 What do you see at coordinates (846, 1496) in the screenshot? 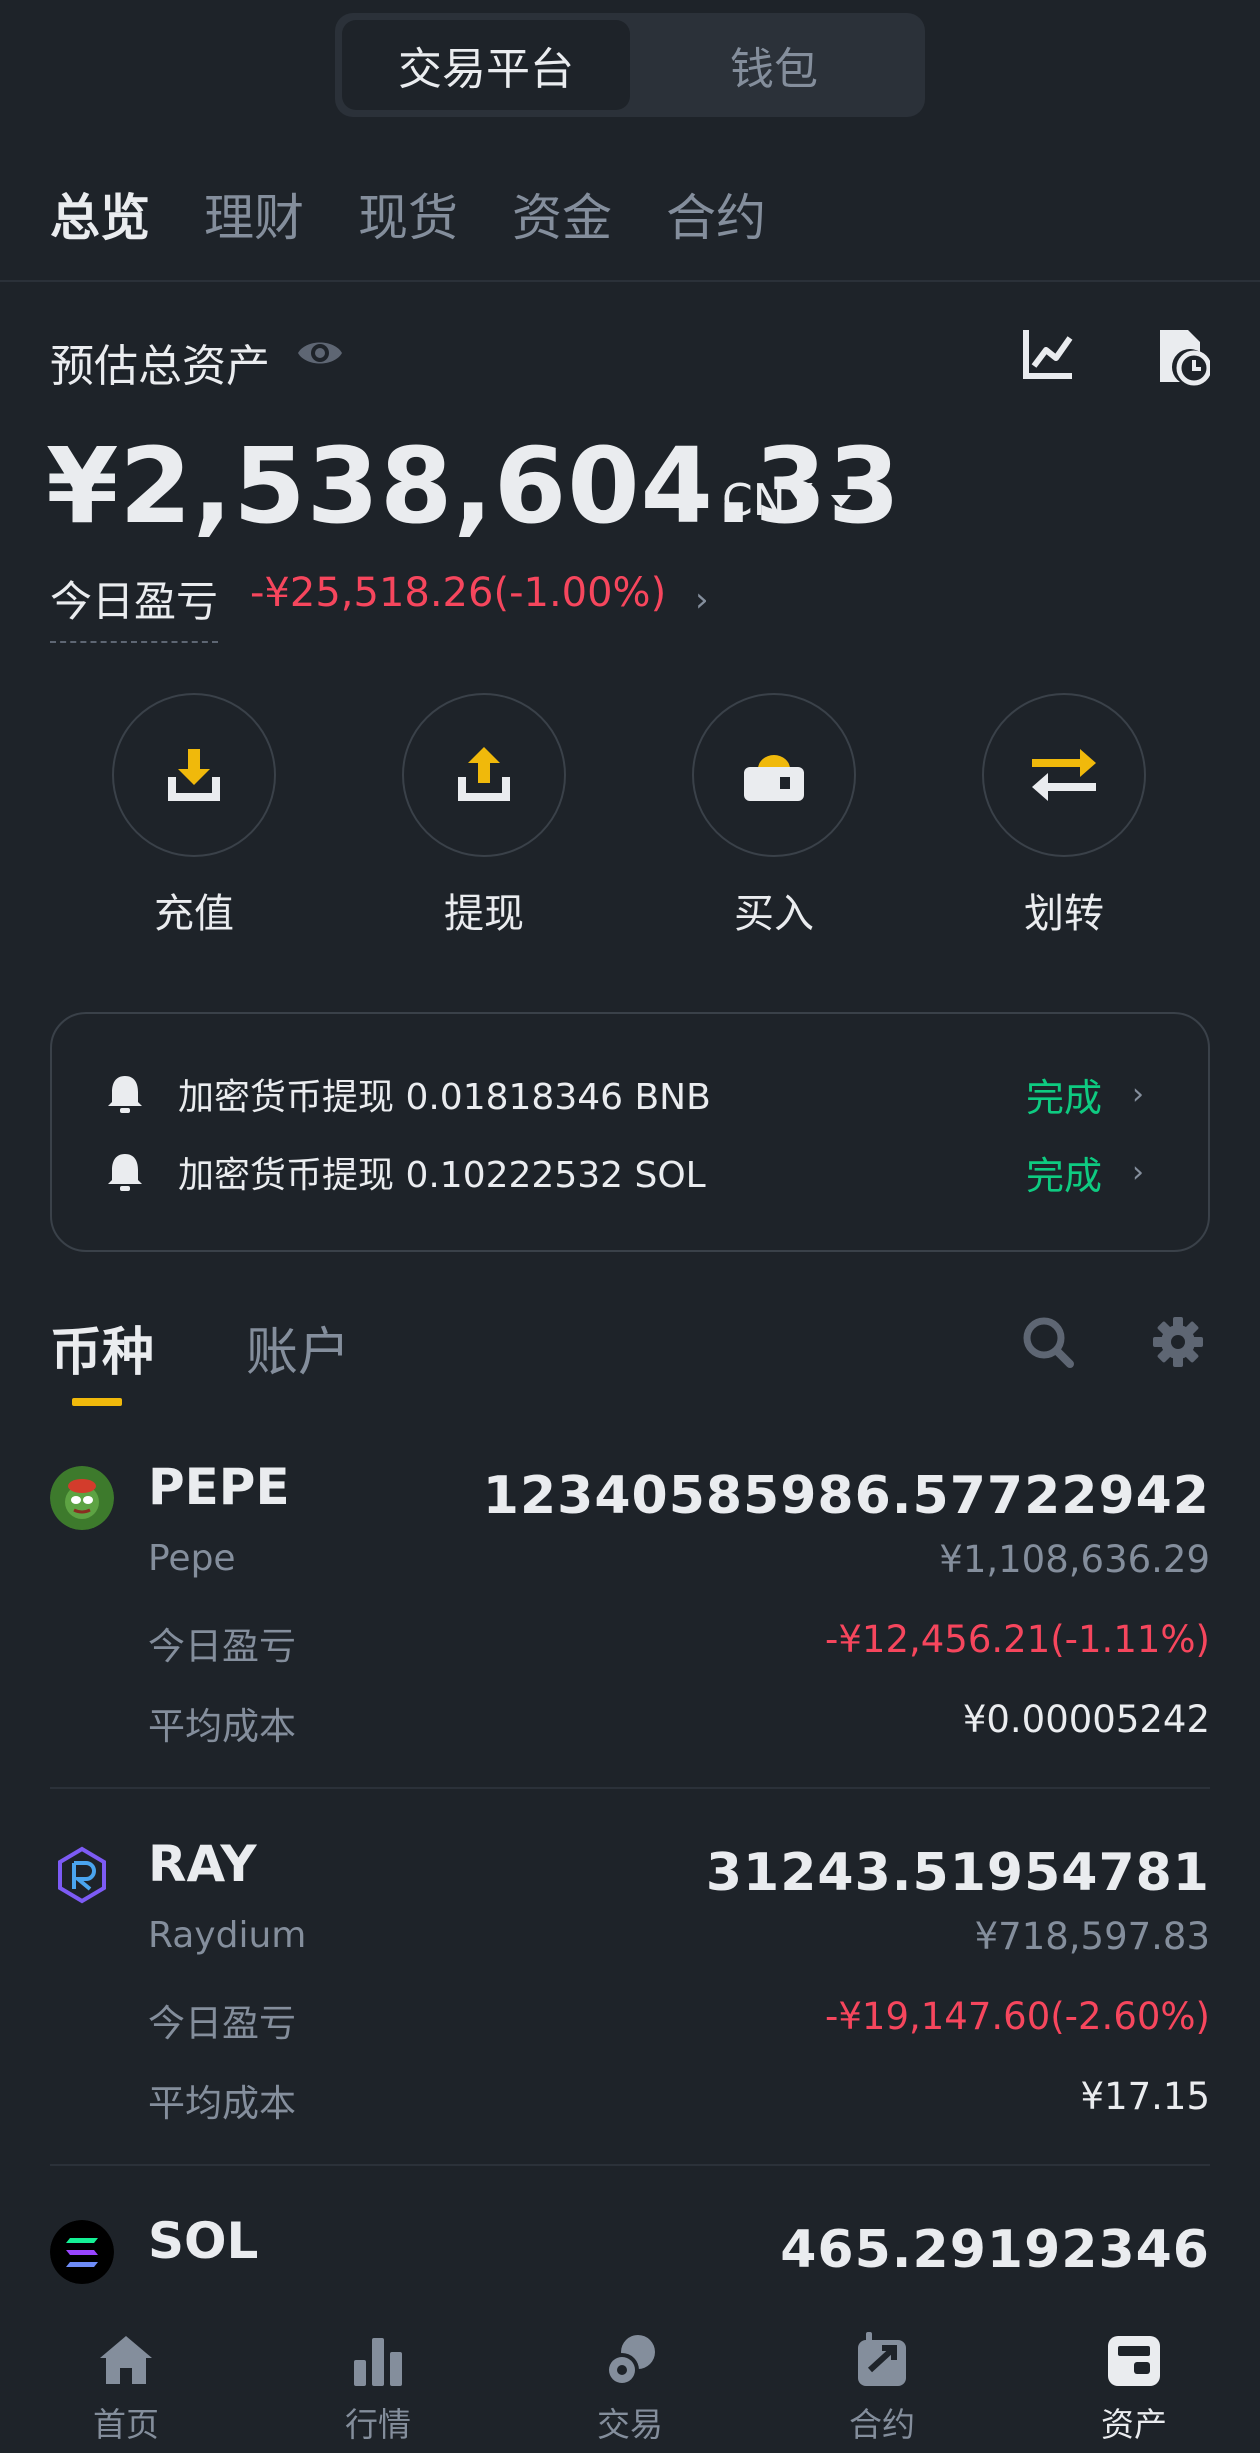
I see `asset-quantity: 12340585986.57722942` at bounding box center [846, 1496].